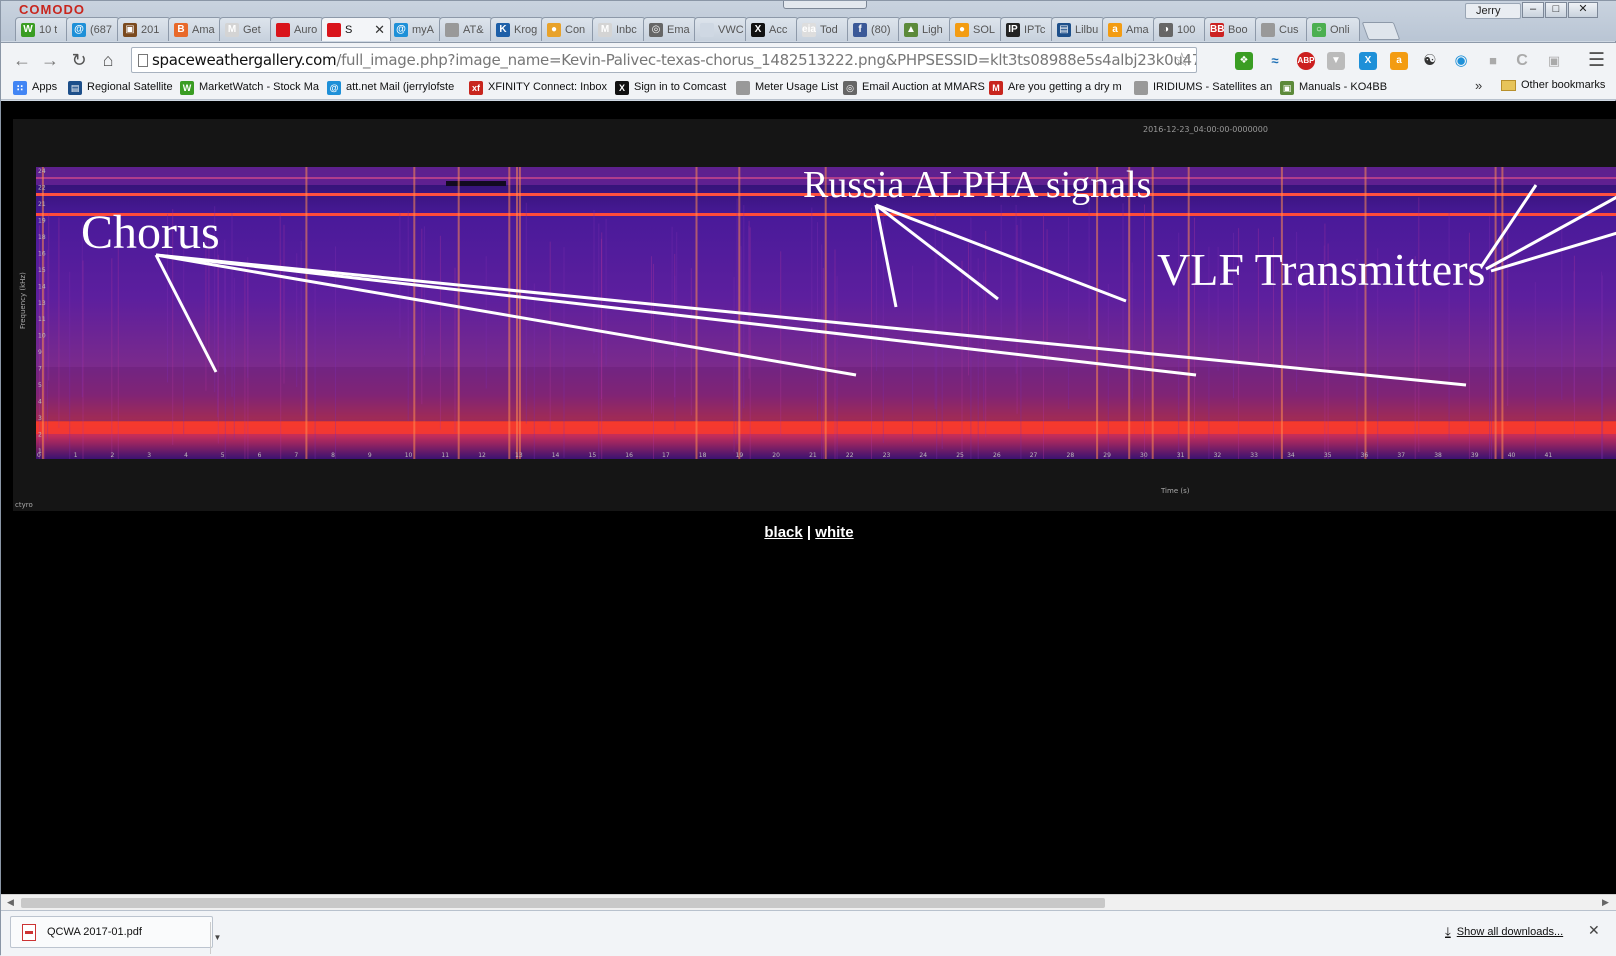 This screenshot has width=1616, height=956. I want to click on tab-7: @ myA, so click(415, 29).